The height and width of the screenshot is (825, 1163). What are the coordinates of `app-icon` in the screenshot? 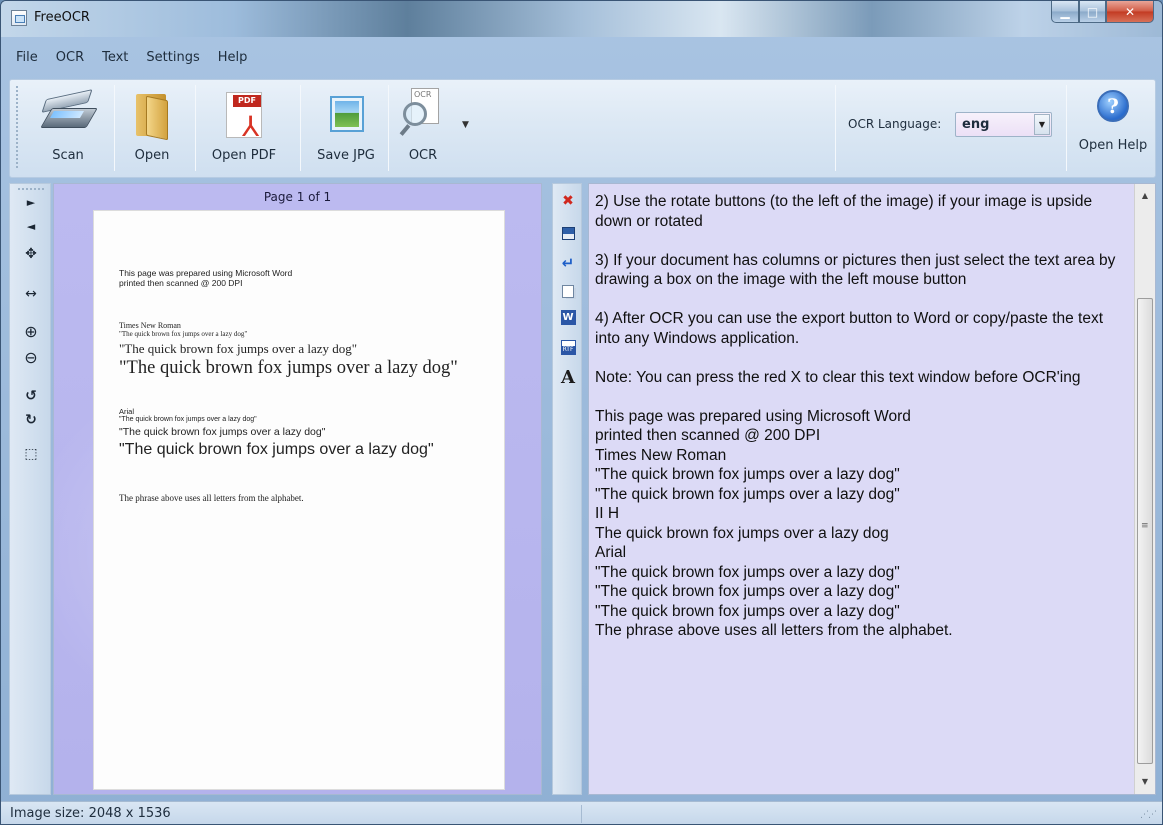 It's located at (19, 18).